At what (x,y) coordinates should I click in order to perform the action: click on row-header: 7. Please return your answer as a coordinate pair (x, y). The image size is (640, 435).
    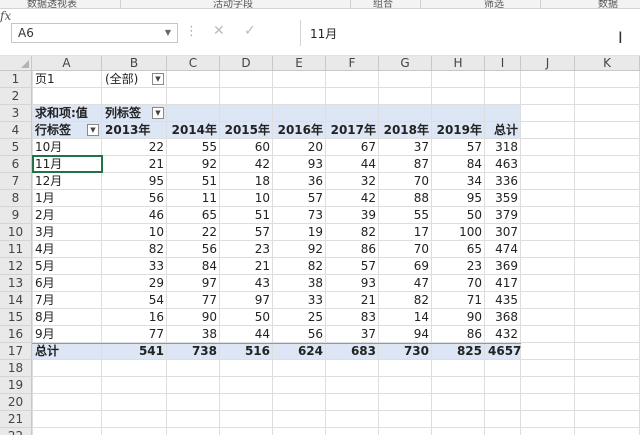
    Looking at the image, I should click on (16, 181).